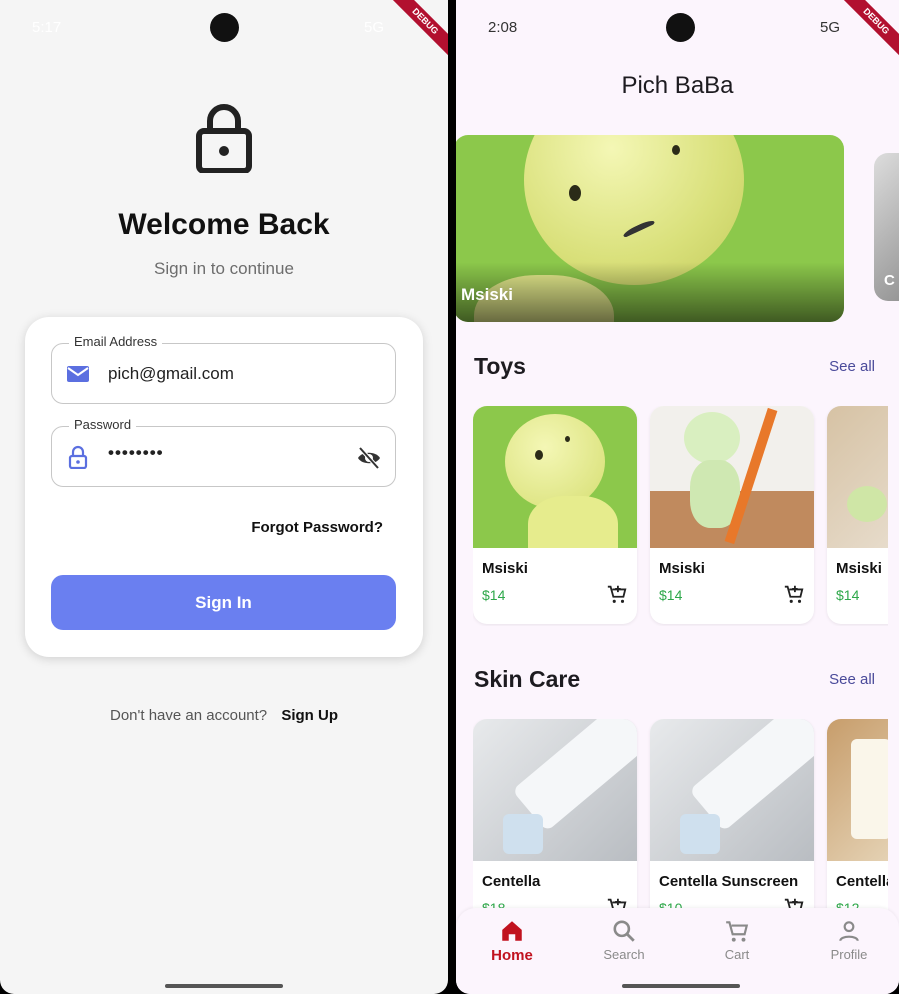 The image size is (899, 994). Describe the element at coordinates (624, 931) in the screenshot. I see `search-icon` at that location.